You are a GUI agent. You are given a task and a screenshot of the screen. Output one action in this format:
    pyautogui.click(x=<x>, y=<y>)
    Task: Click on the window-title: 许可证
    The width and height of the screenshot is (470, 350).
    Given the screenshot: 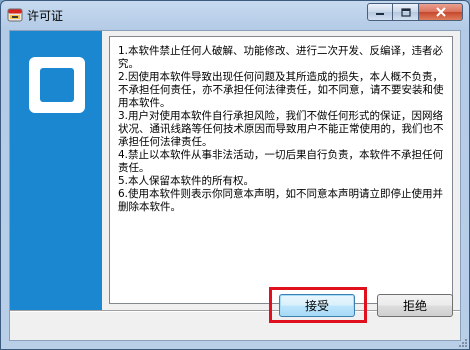 What is the action you would take?
    pyautogui.click(x=45, y=16)
    